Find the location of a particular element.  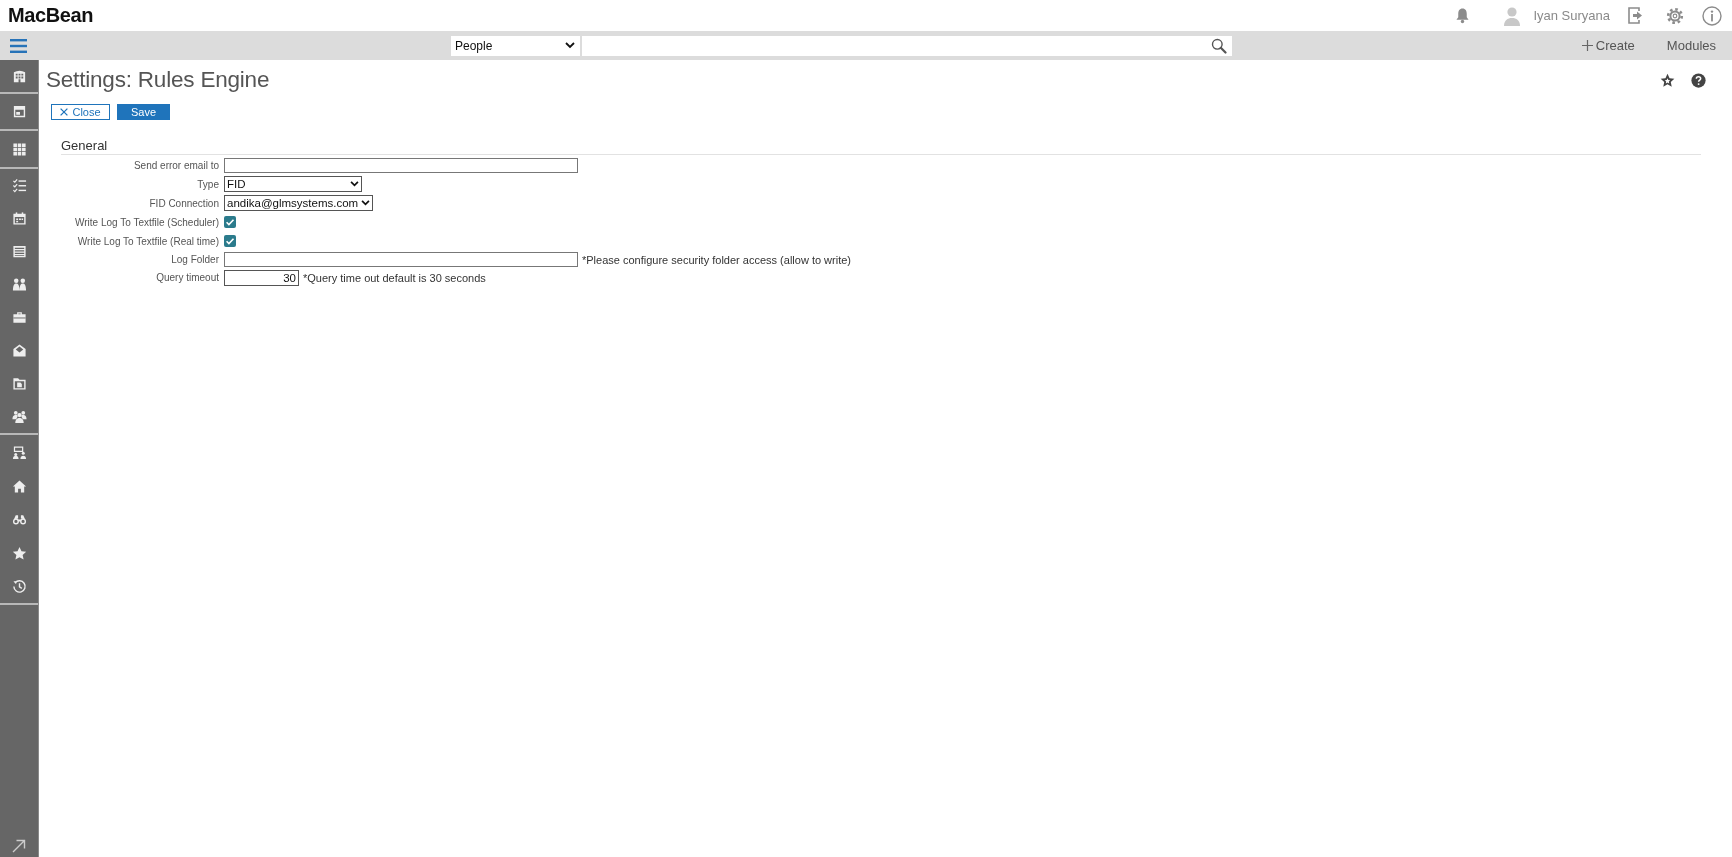

field-label: Write Log To Textfile (Real time) is located at coordinates (148, 241).